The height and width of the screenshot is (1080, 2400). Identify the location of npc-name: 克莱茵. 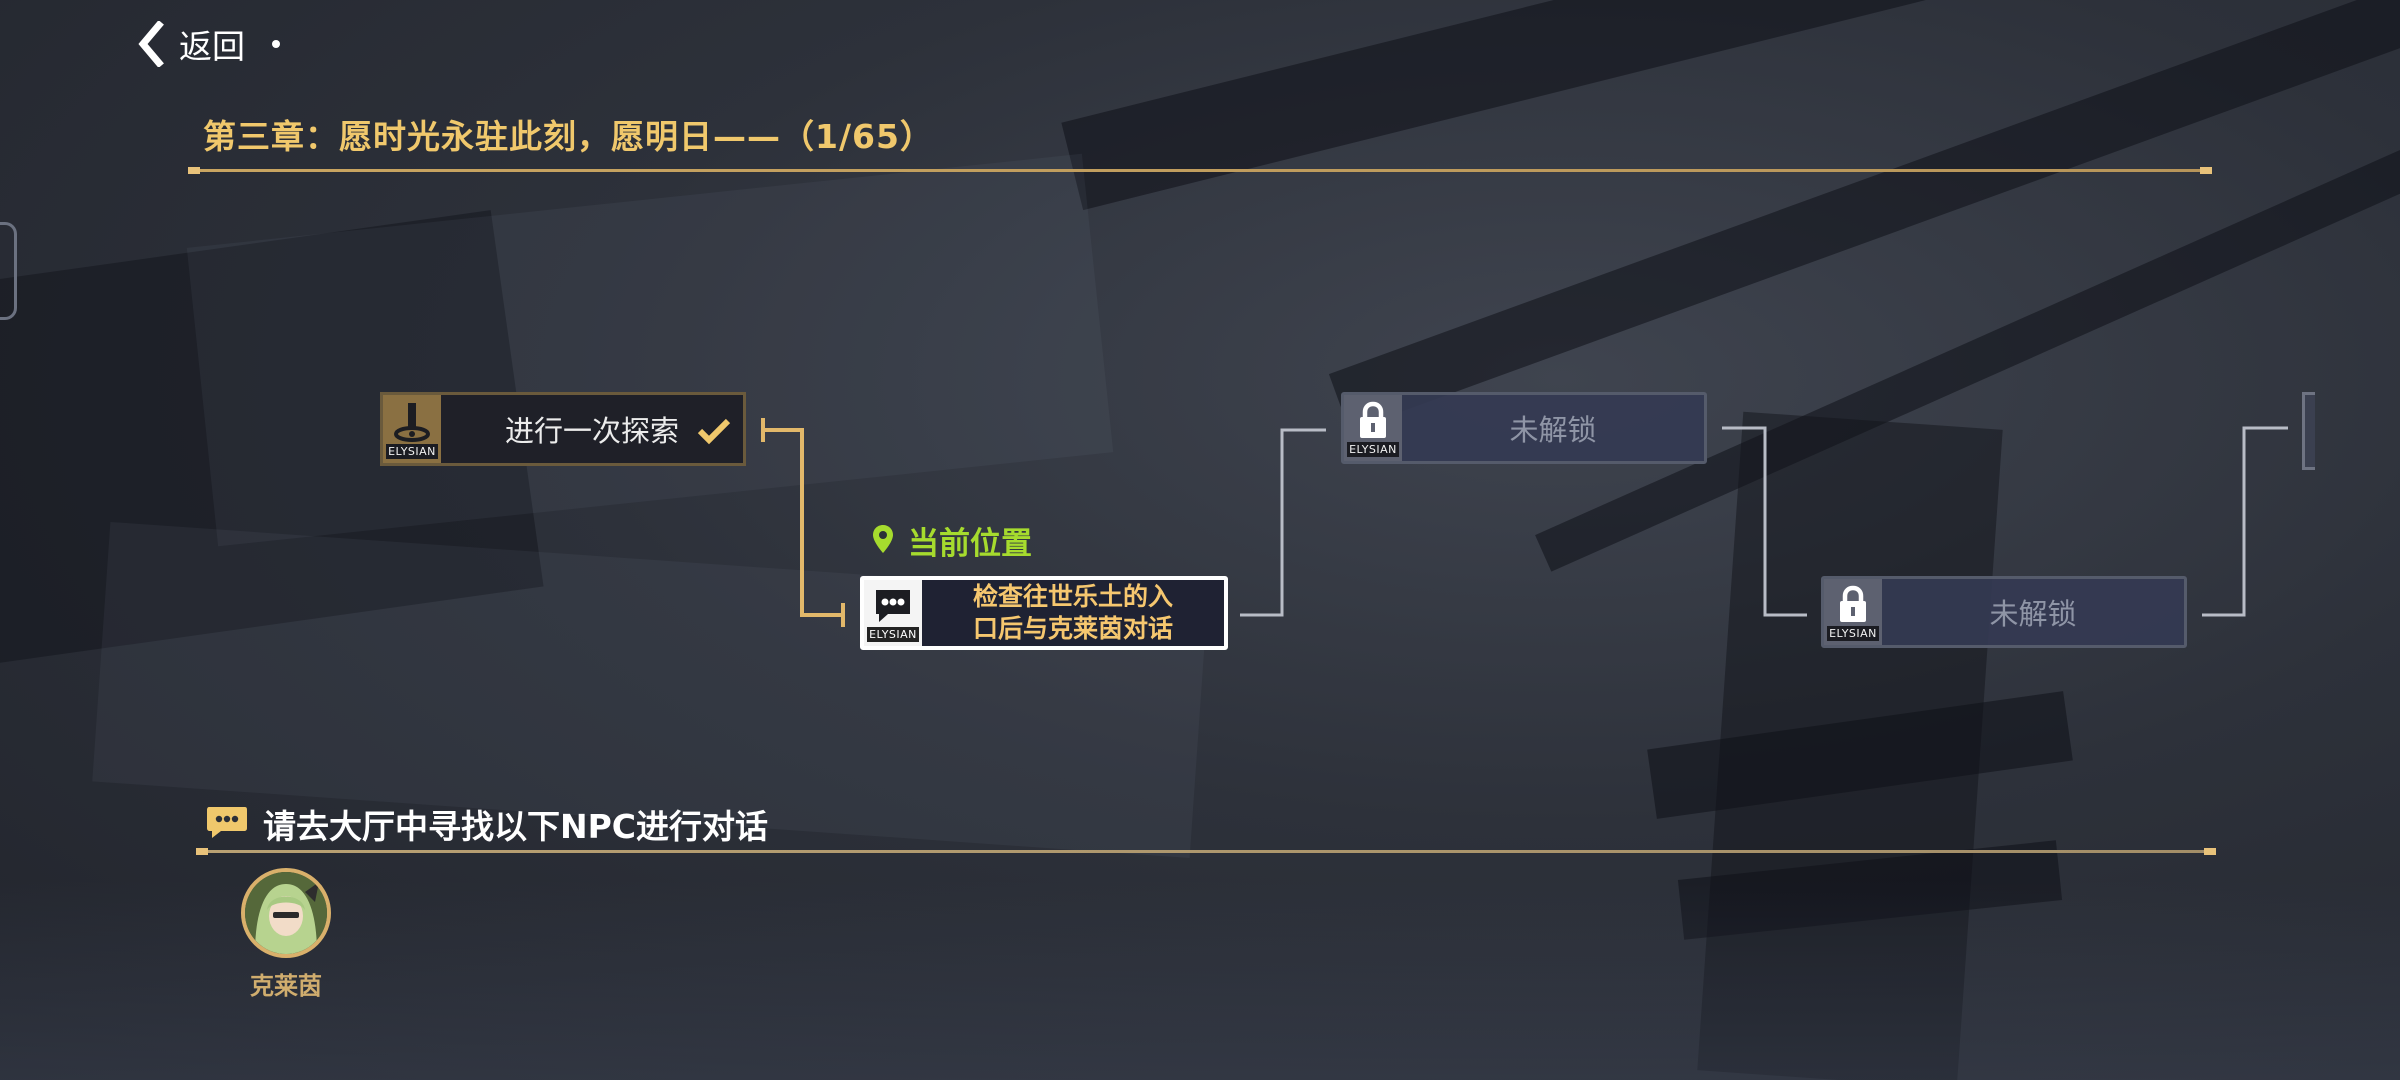
(286, 986).